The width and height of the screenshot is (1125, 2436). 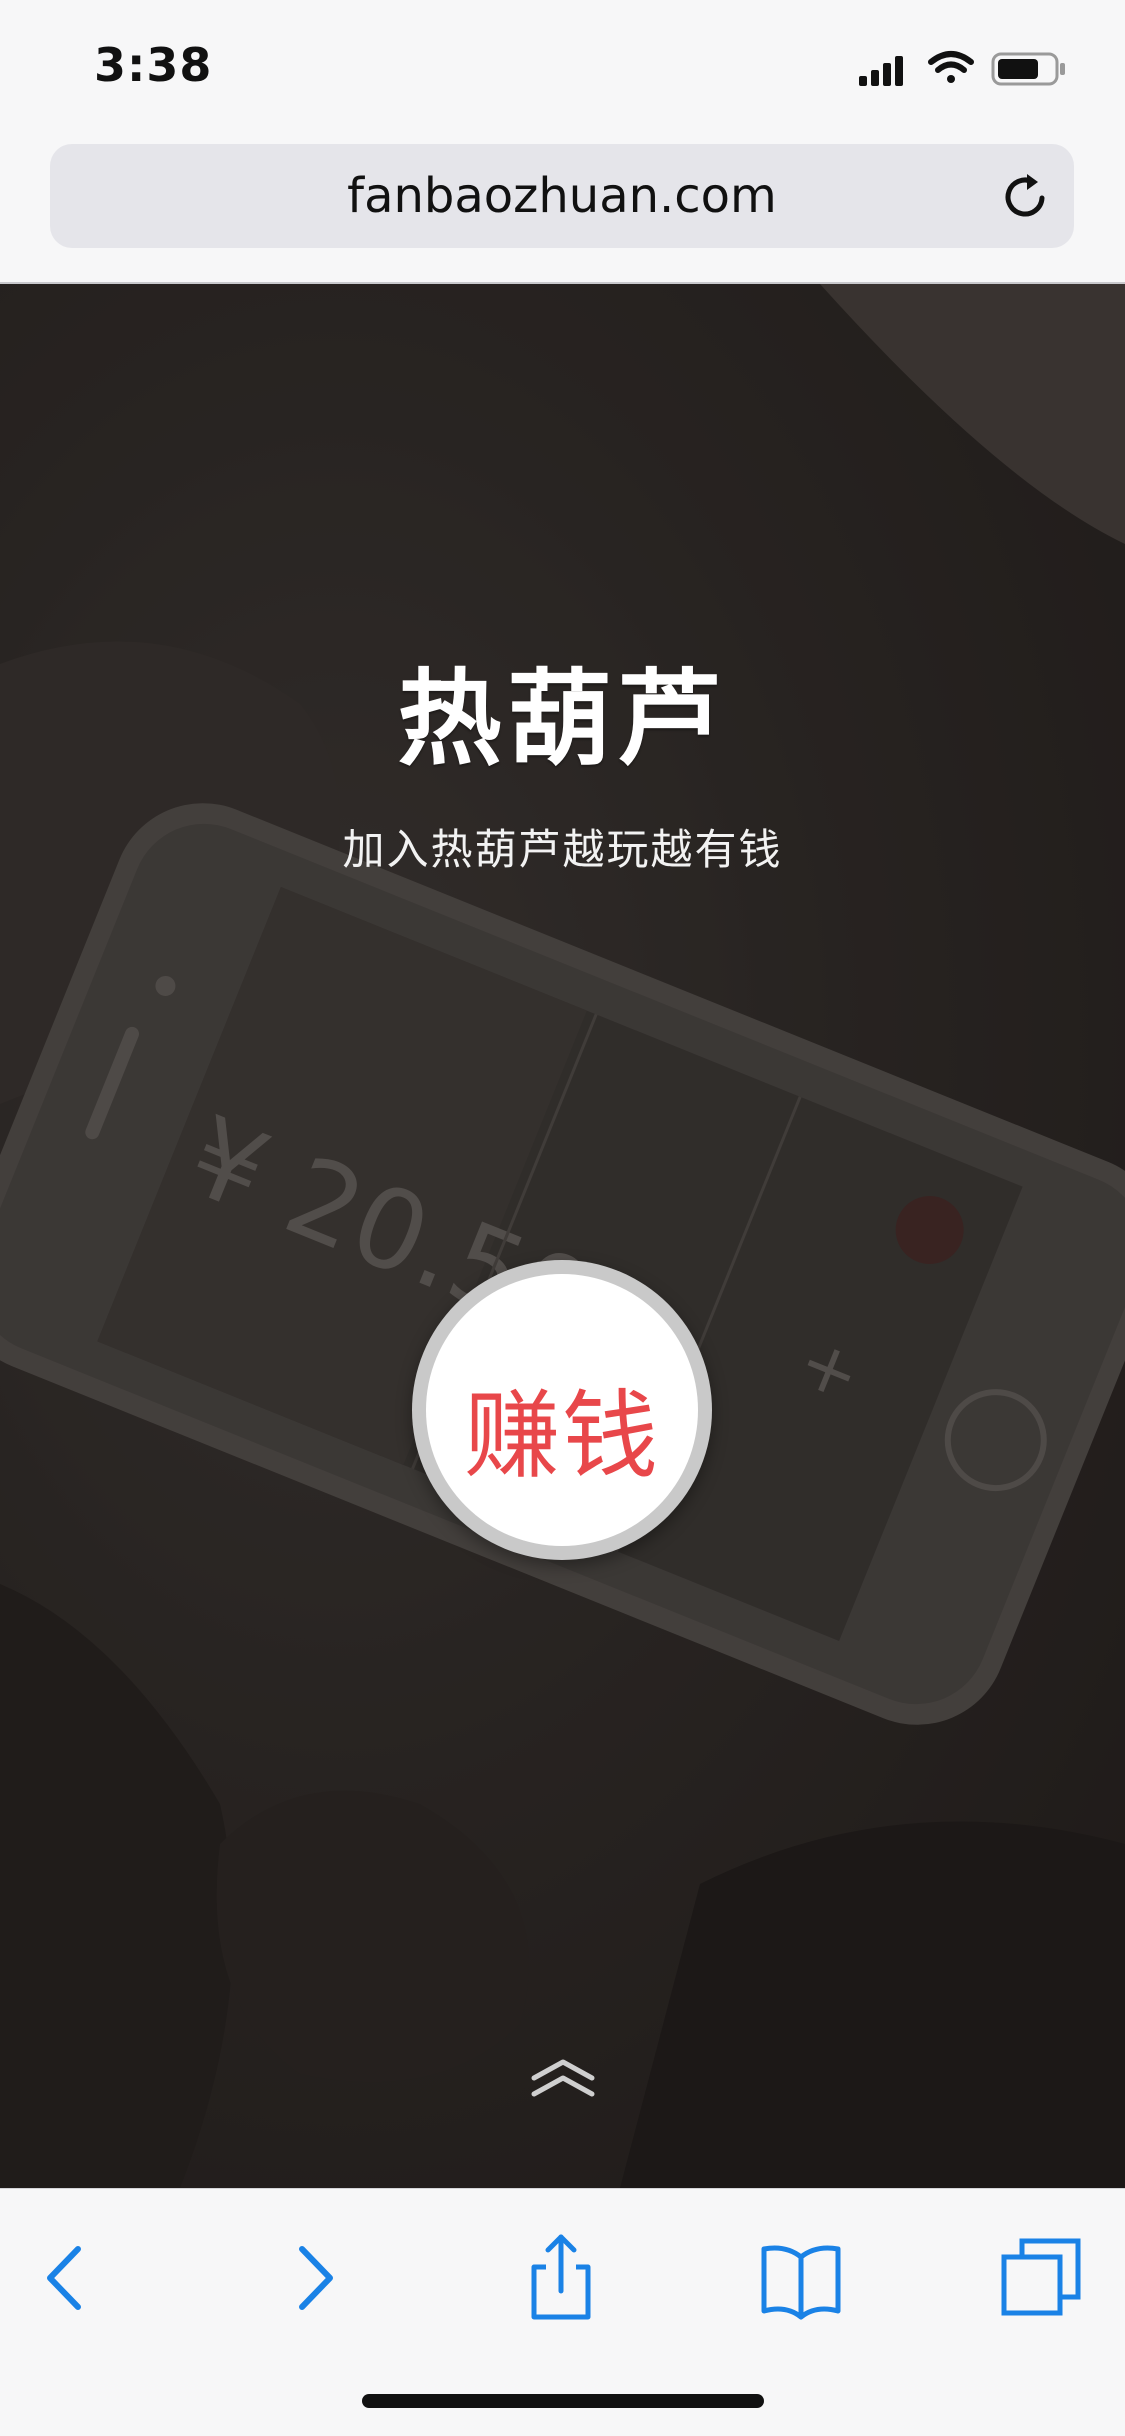 What do you see at coordinates (562, 719) in the screenshot?
I see `app-title: 热葫芦` at bounding box center [562, 719].